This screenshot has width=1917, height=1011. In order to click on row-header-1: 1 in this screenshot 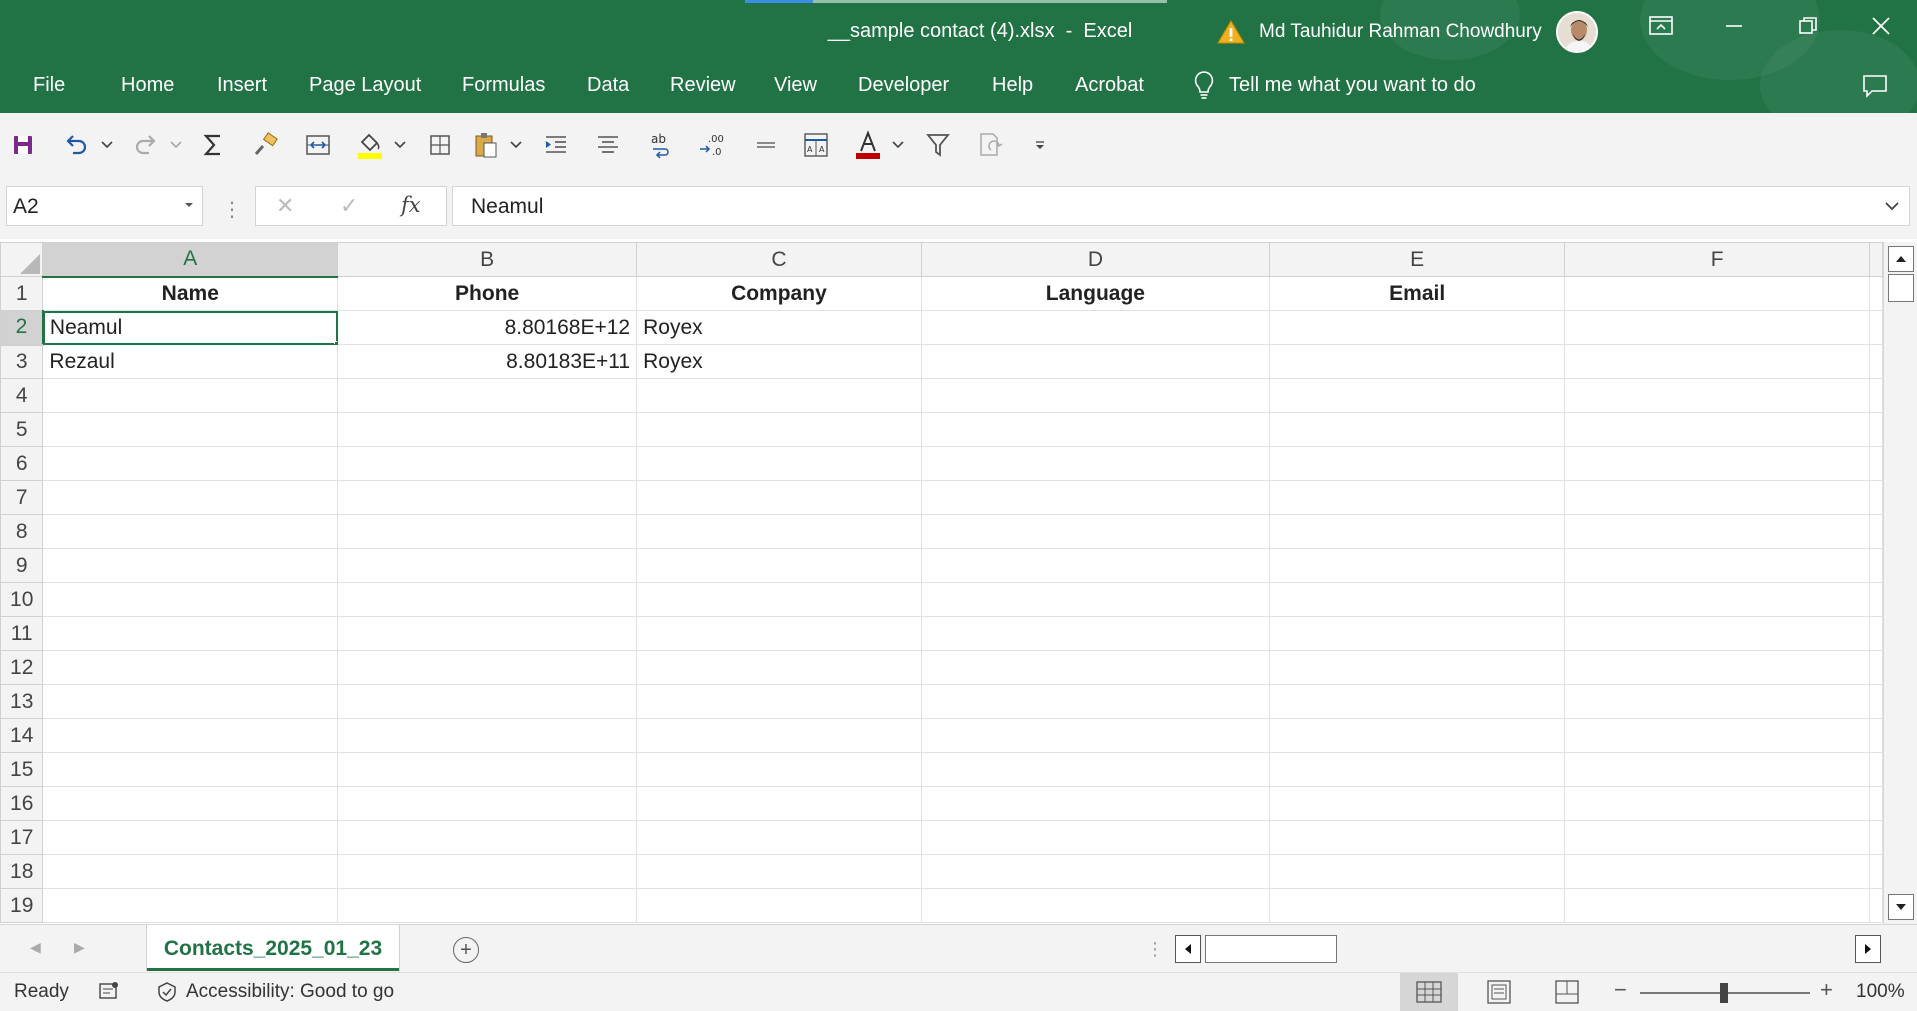, I will do `click(22, 293)`.